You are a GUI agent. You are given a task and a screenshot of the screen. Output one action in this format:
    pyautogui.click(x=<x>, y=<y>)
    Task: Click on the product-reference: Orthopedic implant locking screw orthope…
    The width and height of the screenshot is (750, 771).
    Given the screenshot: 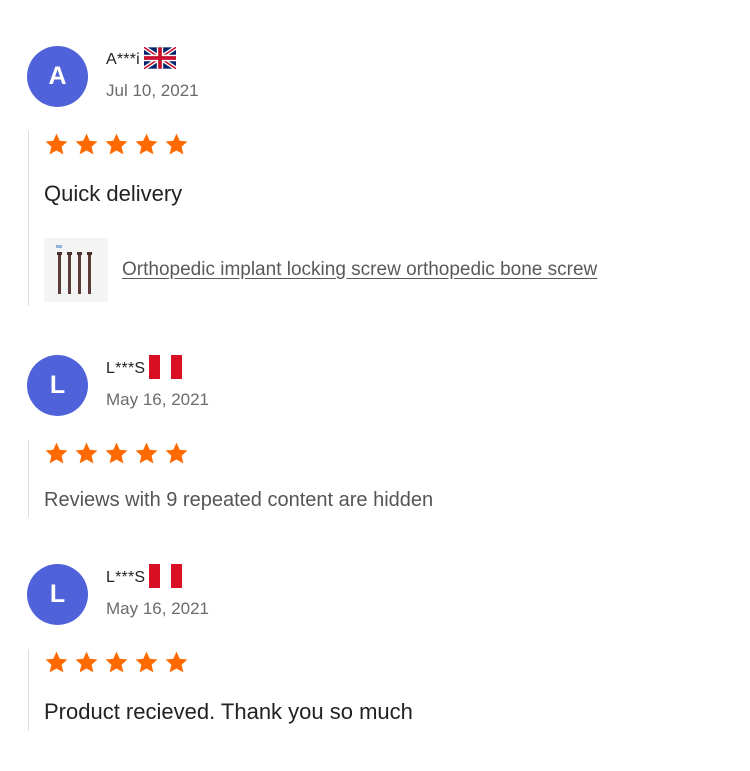 What is the action you would take?
    pyautogui.click(x=320, y=270)
    